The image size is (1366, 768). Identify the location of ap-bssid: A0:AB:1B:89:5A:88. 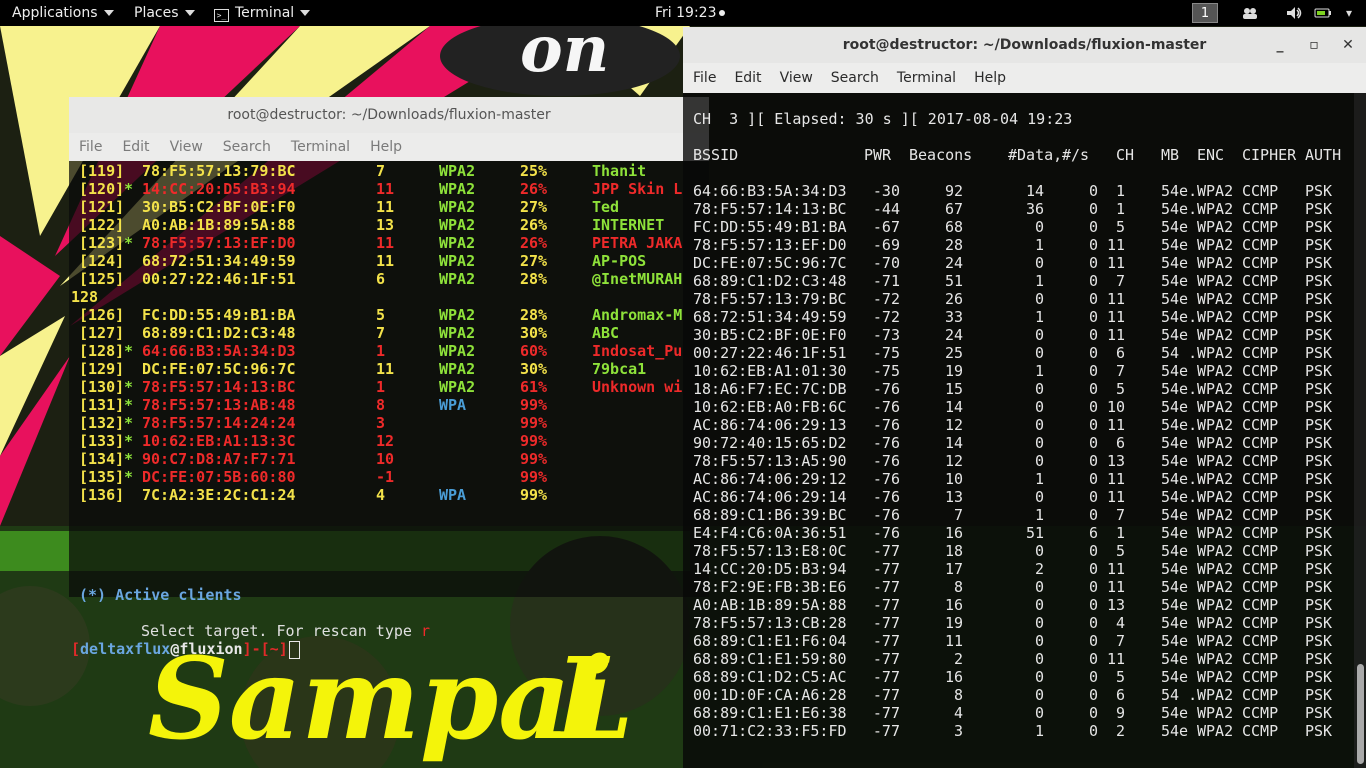
(770, 605).